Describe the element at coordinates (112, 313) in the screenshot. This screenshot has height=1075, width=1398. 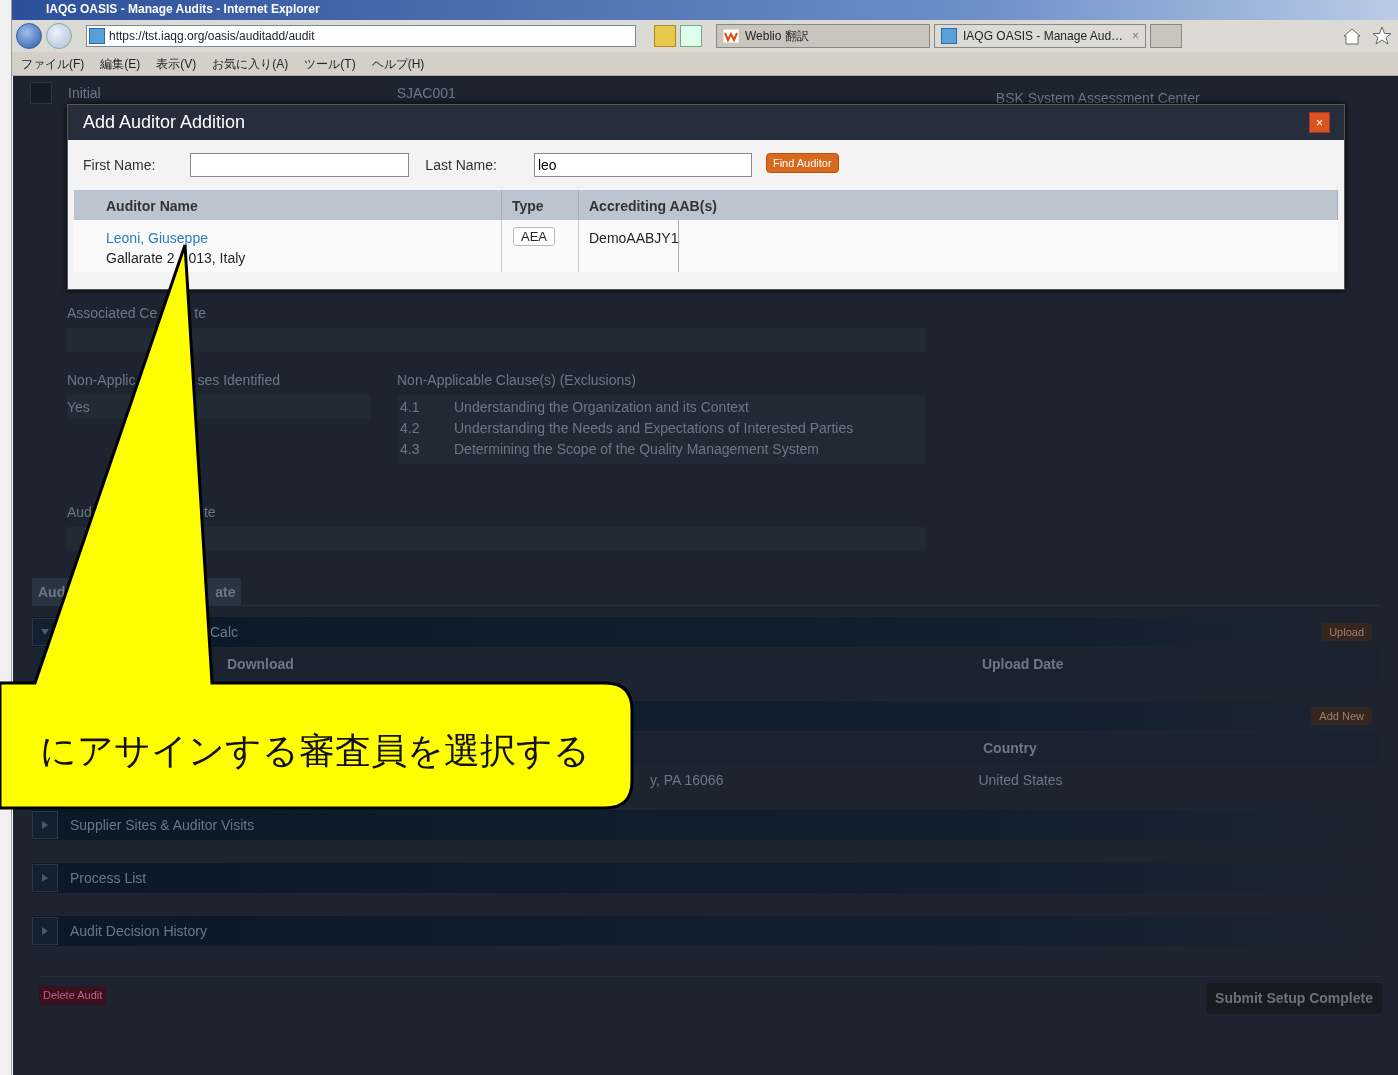
I see `field-label: Associated Ce` at that location.